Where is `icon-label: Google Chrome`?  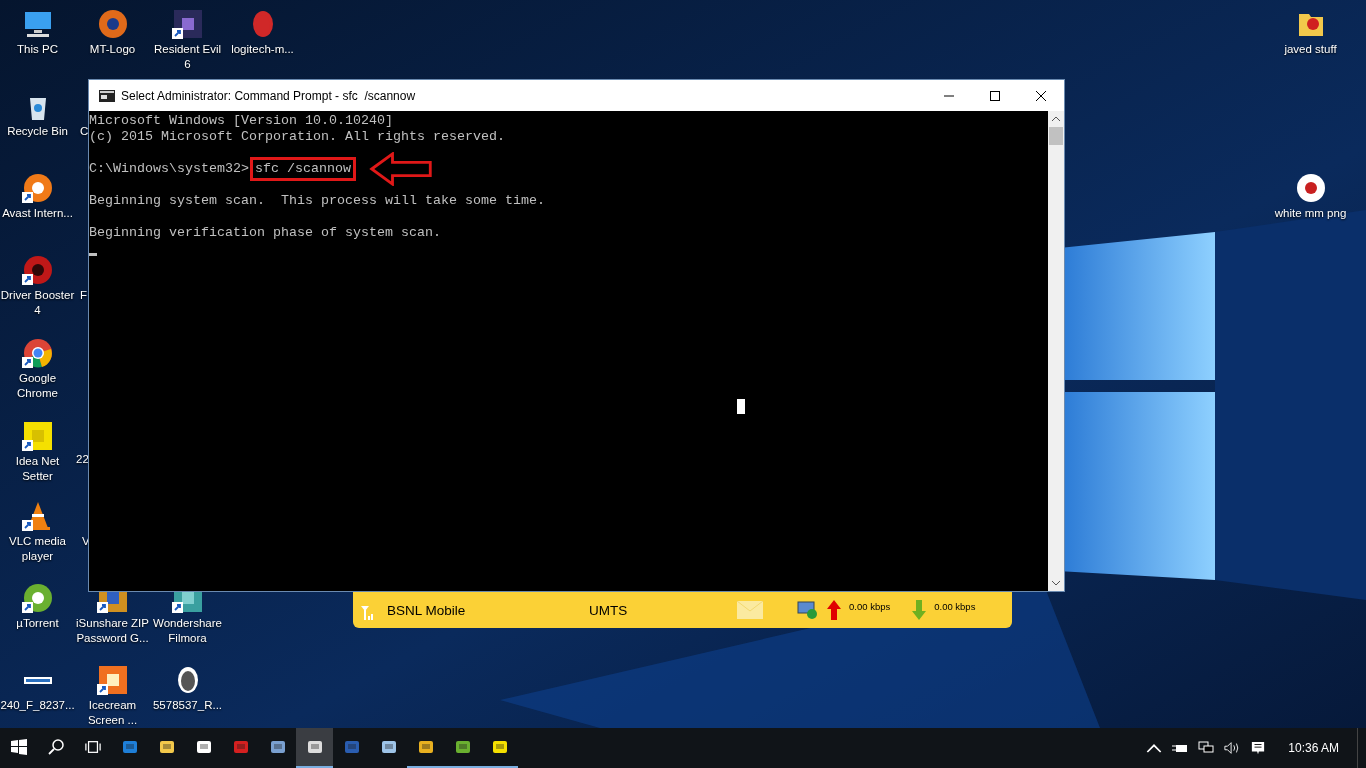 icon-label: Google Chrome is located at coordinates (37, 386).